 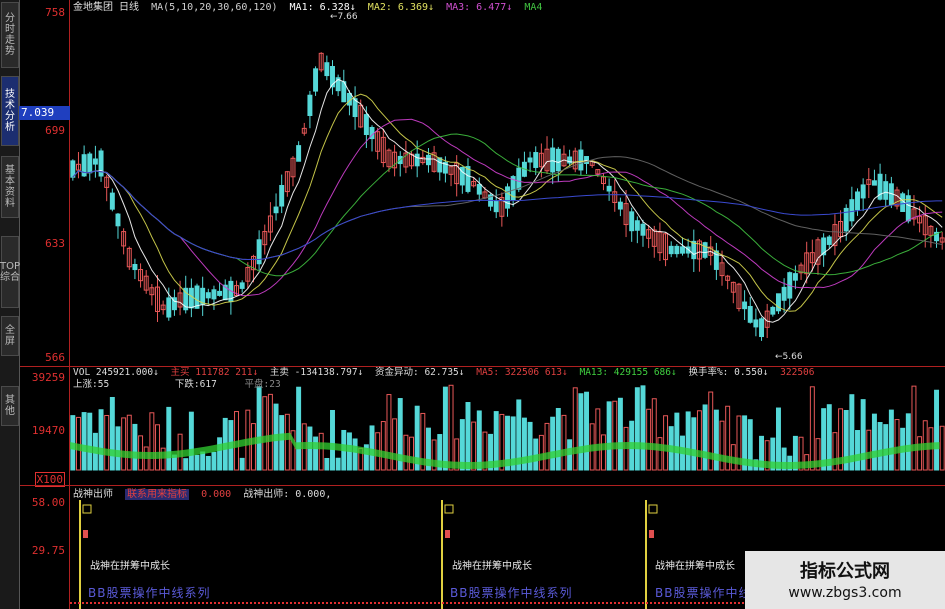 I want to click on volume-axis-label-top: 39259, so click(x=48, y=377).